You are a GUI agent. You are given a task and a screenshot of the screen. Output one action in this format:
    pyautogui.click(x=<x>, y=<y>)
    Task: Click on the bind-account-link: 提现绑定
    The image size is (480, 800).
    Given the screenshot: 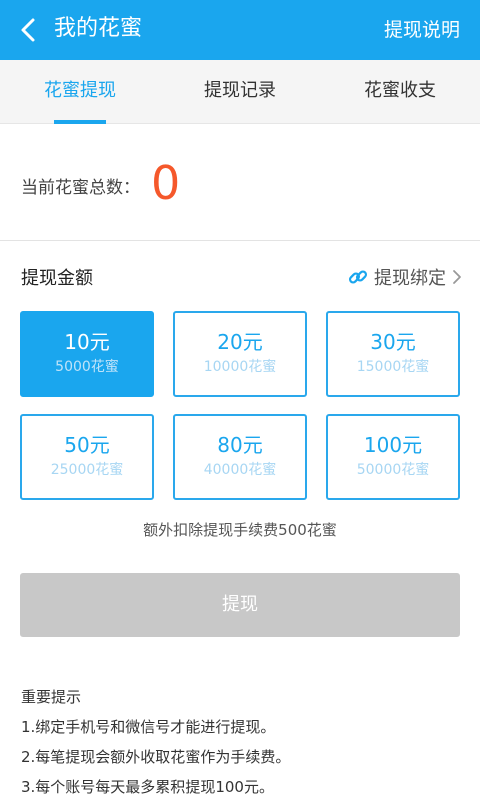 What is the action you would take?
    pyautogui.click(x=405, y=277)
    